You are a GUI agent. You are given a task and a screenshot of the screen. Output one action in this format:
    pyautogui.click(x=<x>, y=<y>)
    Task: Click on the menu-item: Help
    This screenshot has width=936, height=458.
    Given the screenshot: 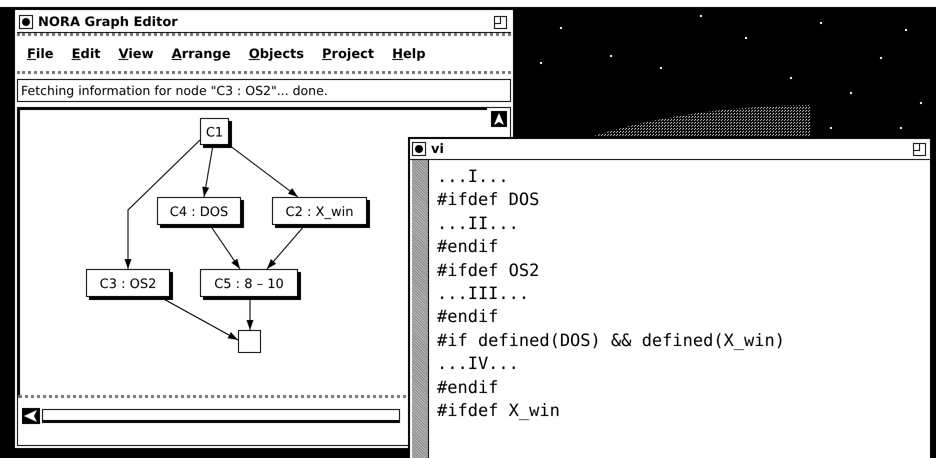 What is the action you would take?
    pyautogui.click(x=409, y=54)
    